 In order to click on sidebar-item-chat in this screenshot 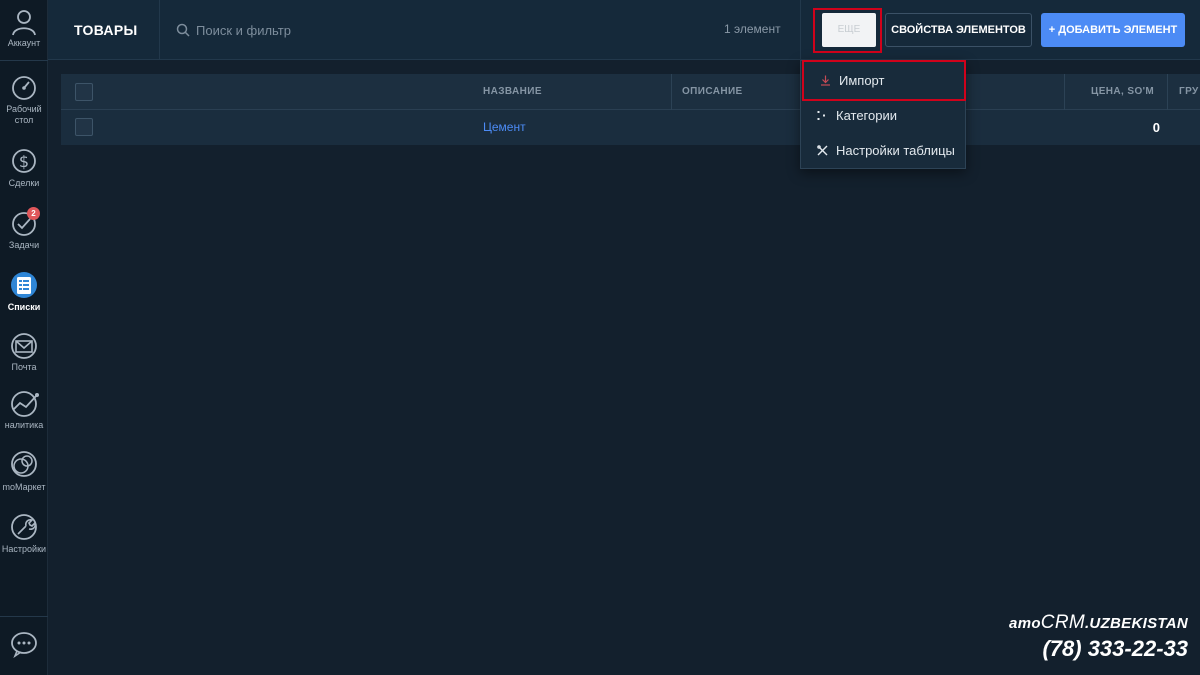, I will do `click(24, 644)`.